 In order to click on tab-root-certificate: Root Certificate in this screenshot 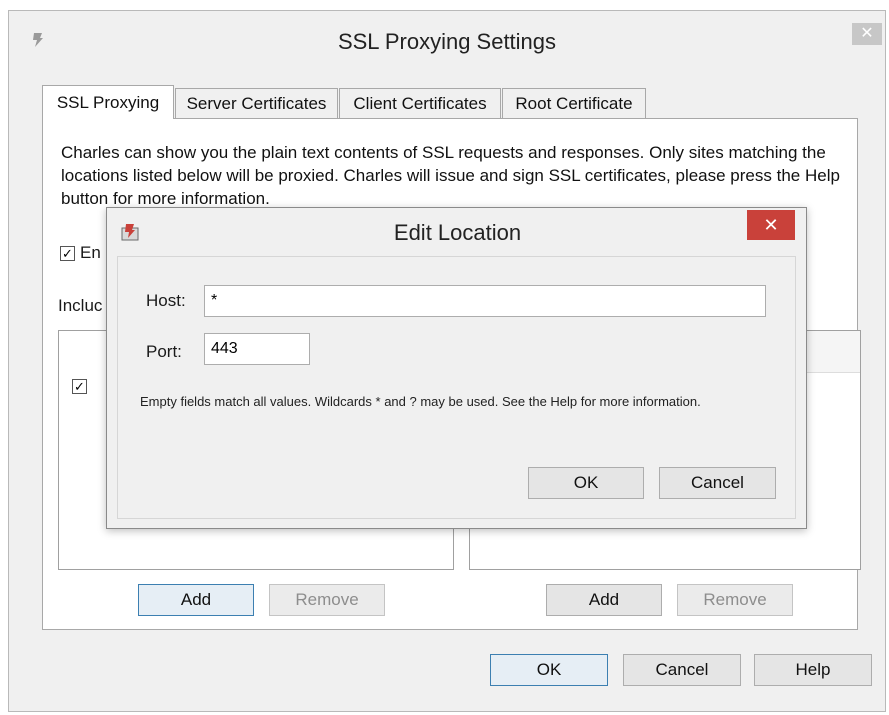, I will do `click(574, 103)`.